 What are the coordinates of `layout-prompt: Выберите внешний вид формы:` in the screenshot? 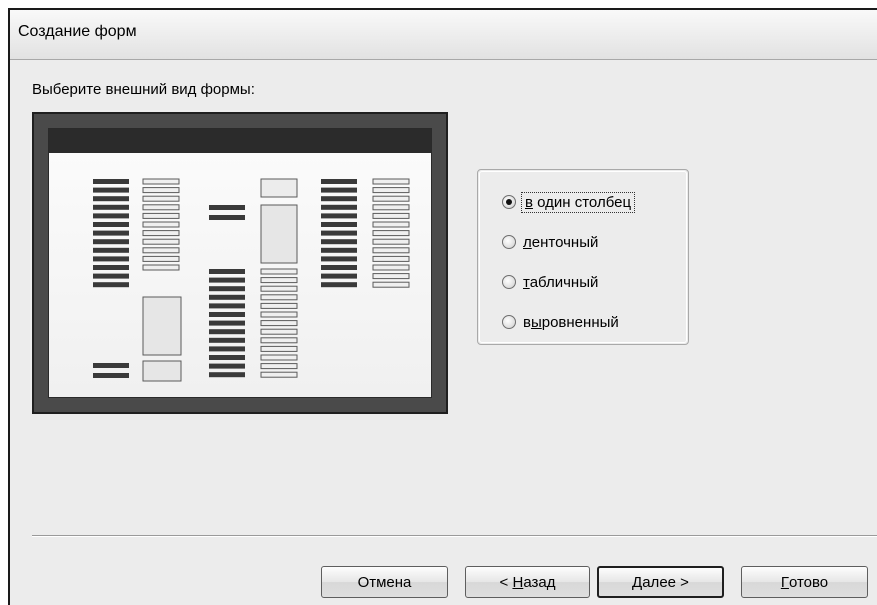 It's located at (143, 89).